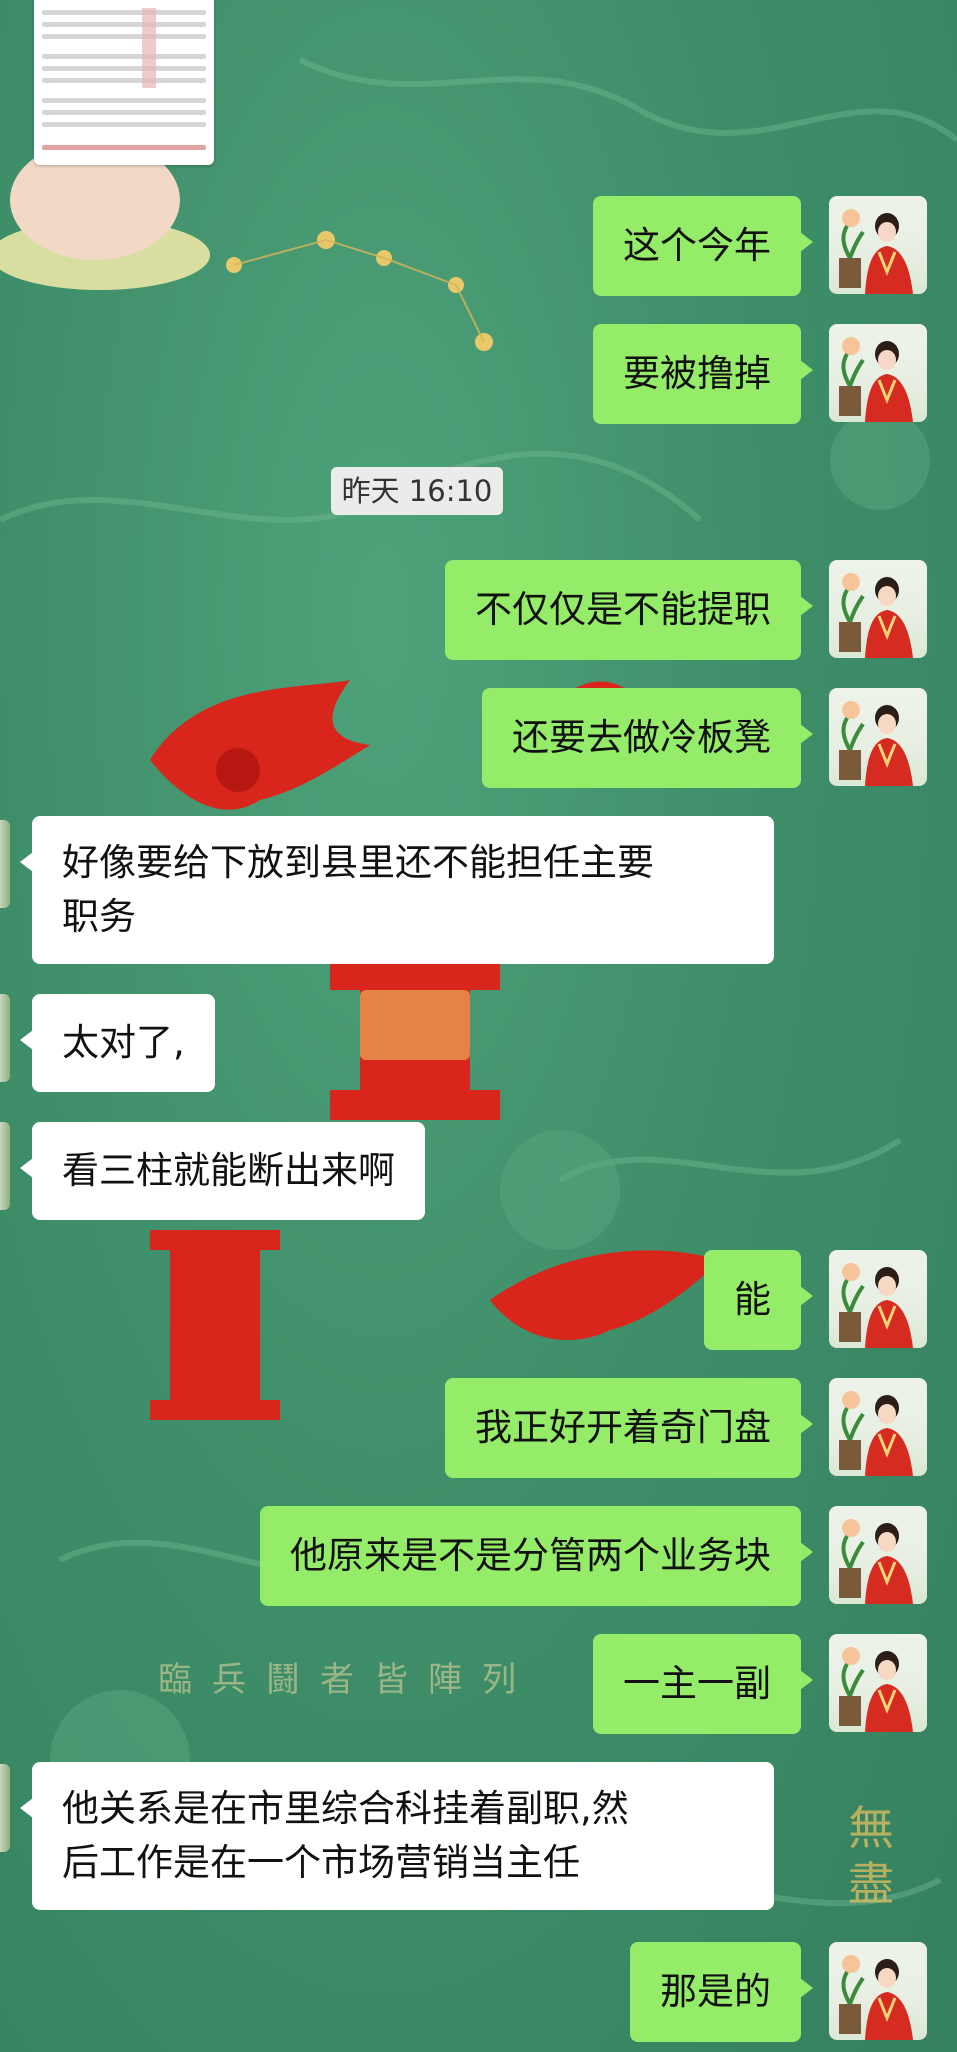  What do you see at coordinates (715, 1991) in the screenshot?
I see `message-text: 那是的` at bounding box center [715, 1991].